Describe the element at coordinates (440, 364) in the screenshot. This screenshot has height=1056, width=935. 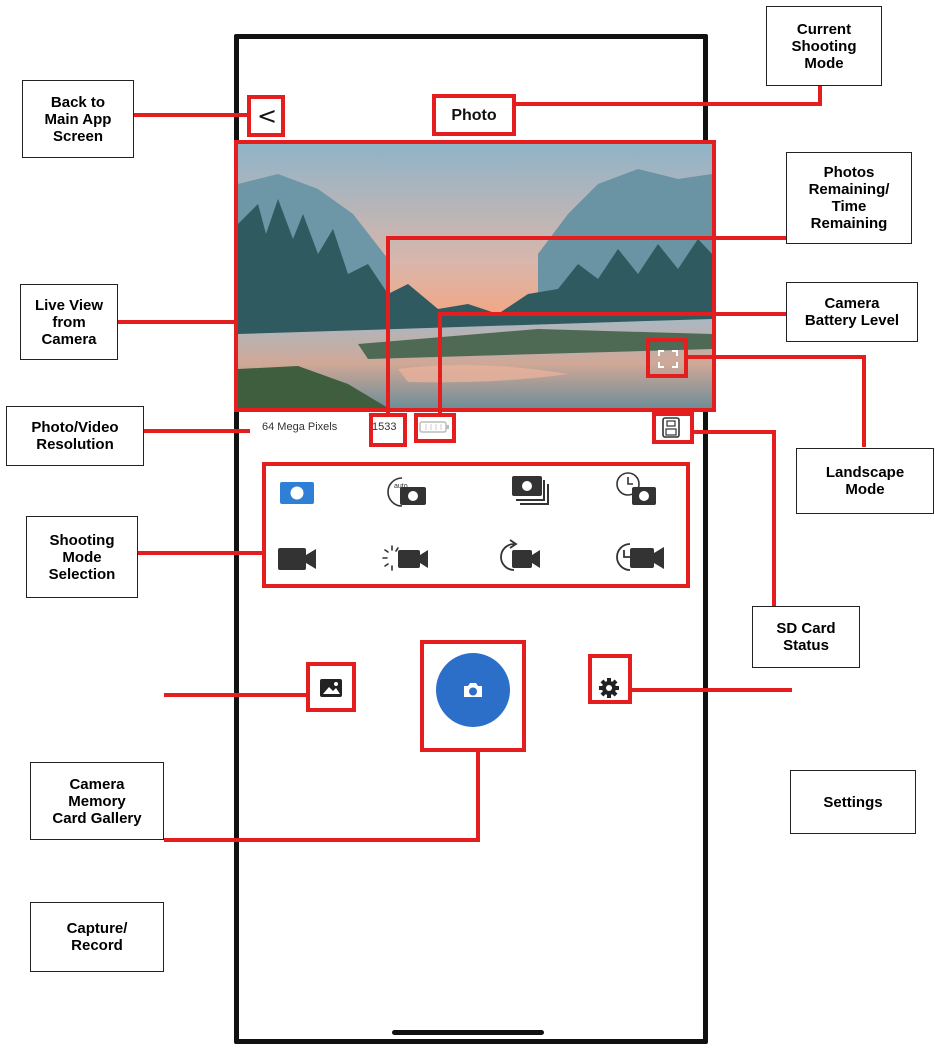
I see `battery-connector-v` at that location.